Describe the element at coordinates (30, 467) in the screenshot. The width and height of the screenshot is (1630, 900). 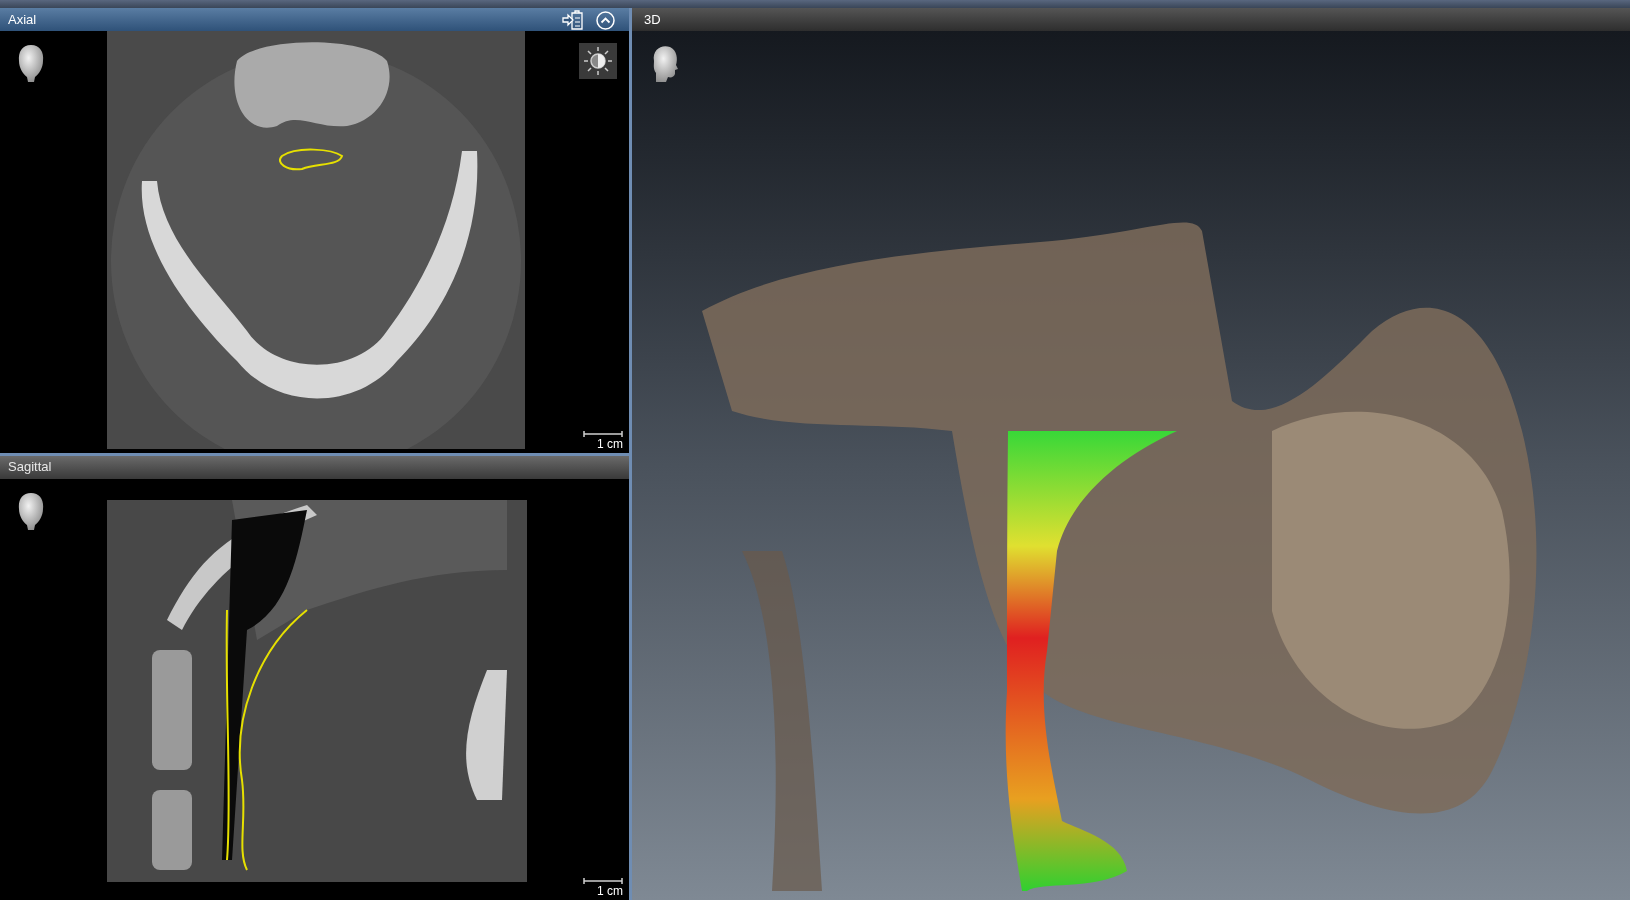
I see `view-title: Sagittal` at that location.